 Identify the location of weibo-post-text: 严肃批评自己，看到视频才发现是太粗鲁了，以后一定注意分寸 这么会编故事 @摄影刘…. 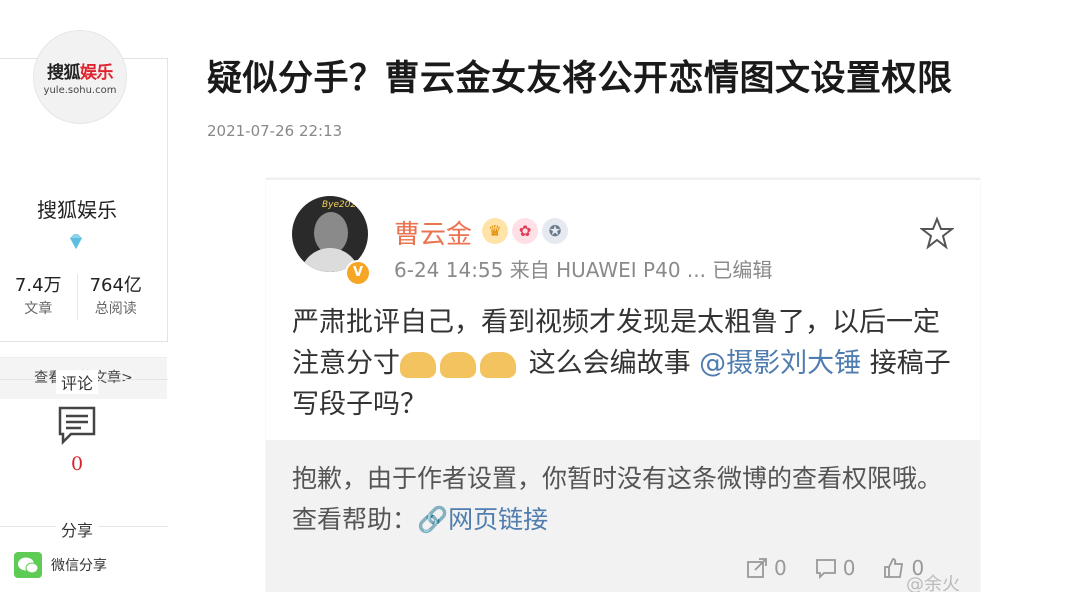
(621, 363).